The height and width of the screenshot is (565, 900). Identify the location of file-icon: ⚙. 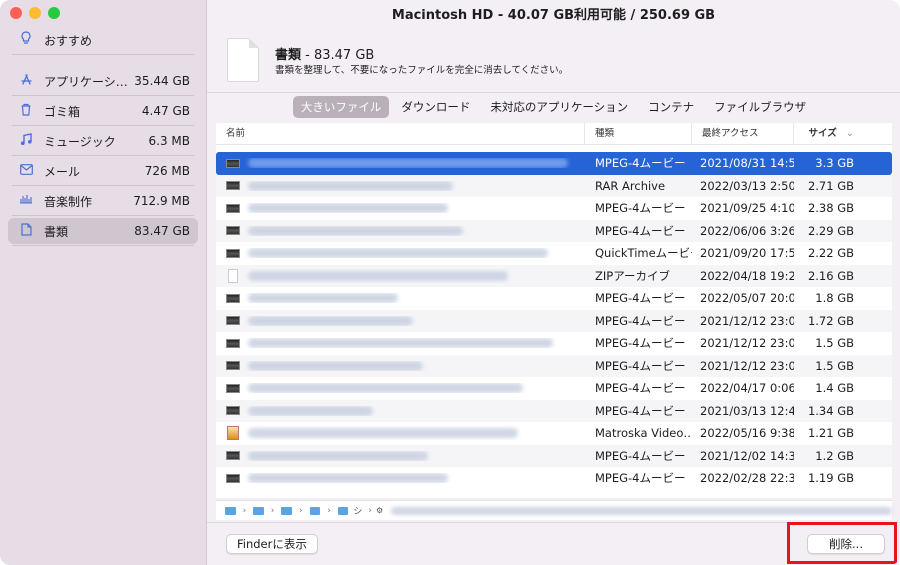
(380, 510).